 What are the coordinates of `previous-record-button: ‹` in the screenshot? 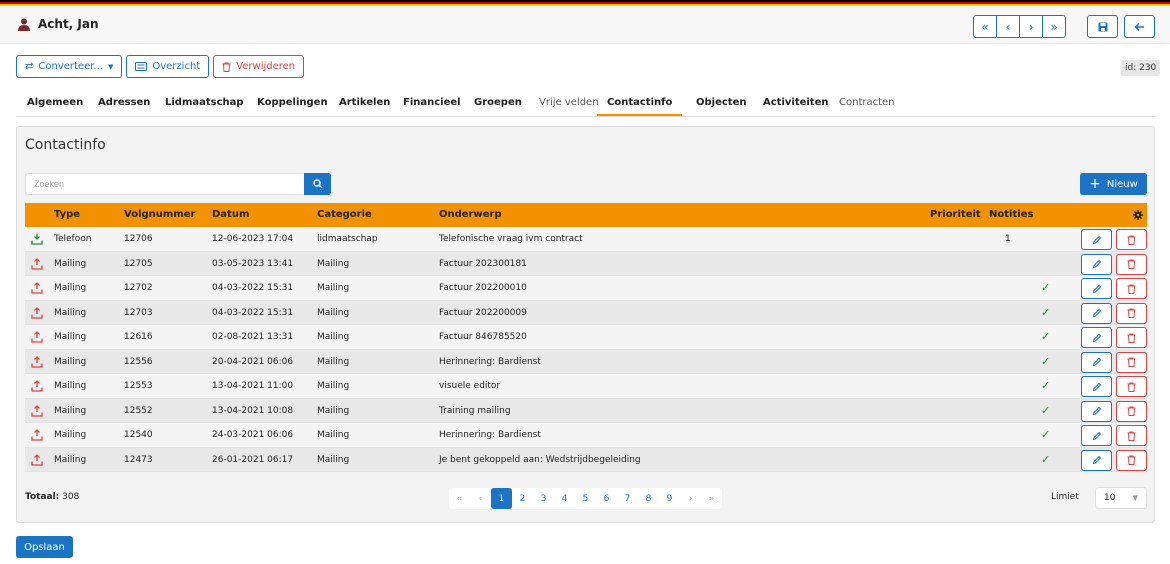 It's located at (1008, 26).